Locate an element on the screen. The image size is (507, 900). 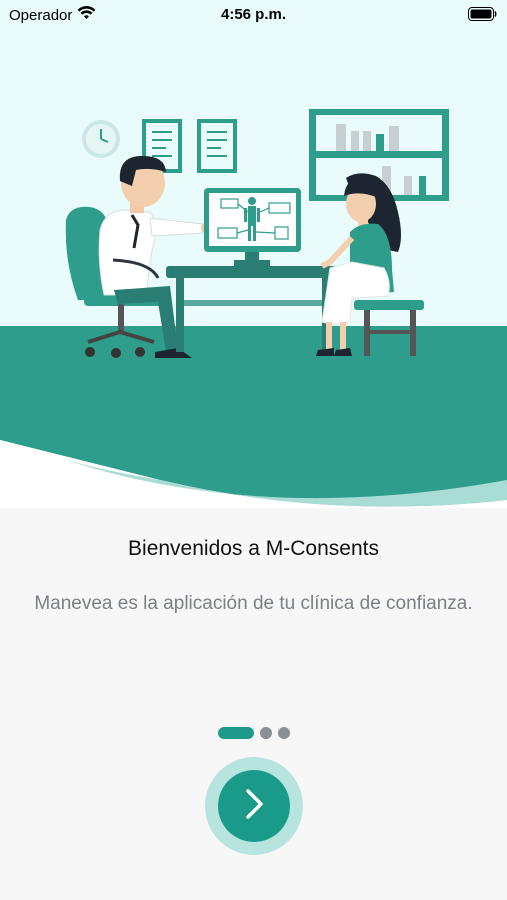
next-button is located at coordinates (254, 806).